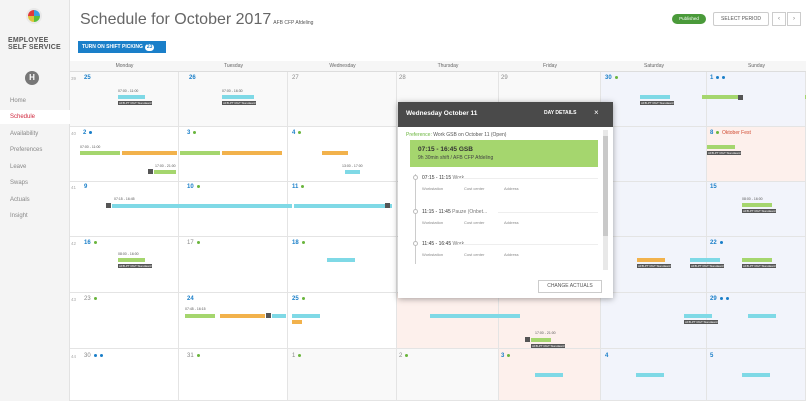 The image size is (806, 401). Describe the element at coordinates (779, 19) in the screenshot. I see `prev-period-button: ‹` at that location.